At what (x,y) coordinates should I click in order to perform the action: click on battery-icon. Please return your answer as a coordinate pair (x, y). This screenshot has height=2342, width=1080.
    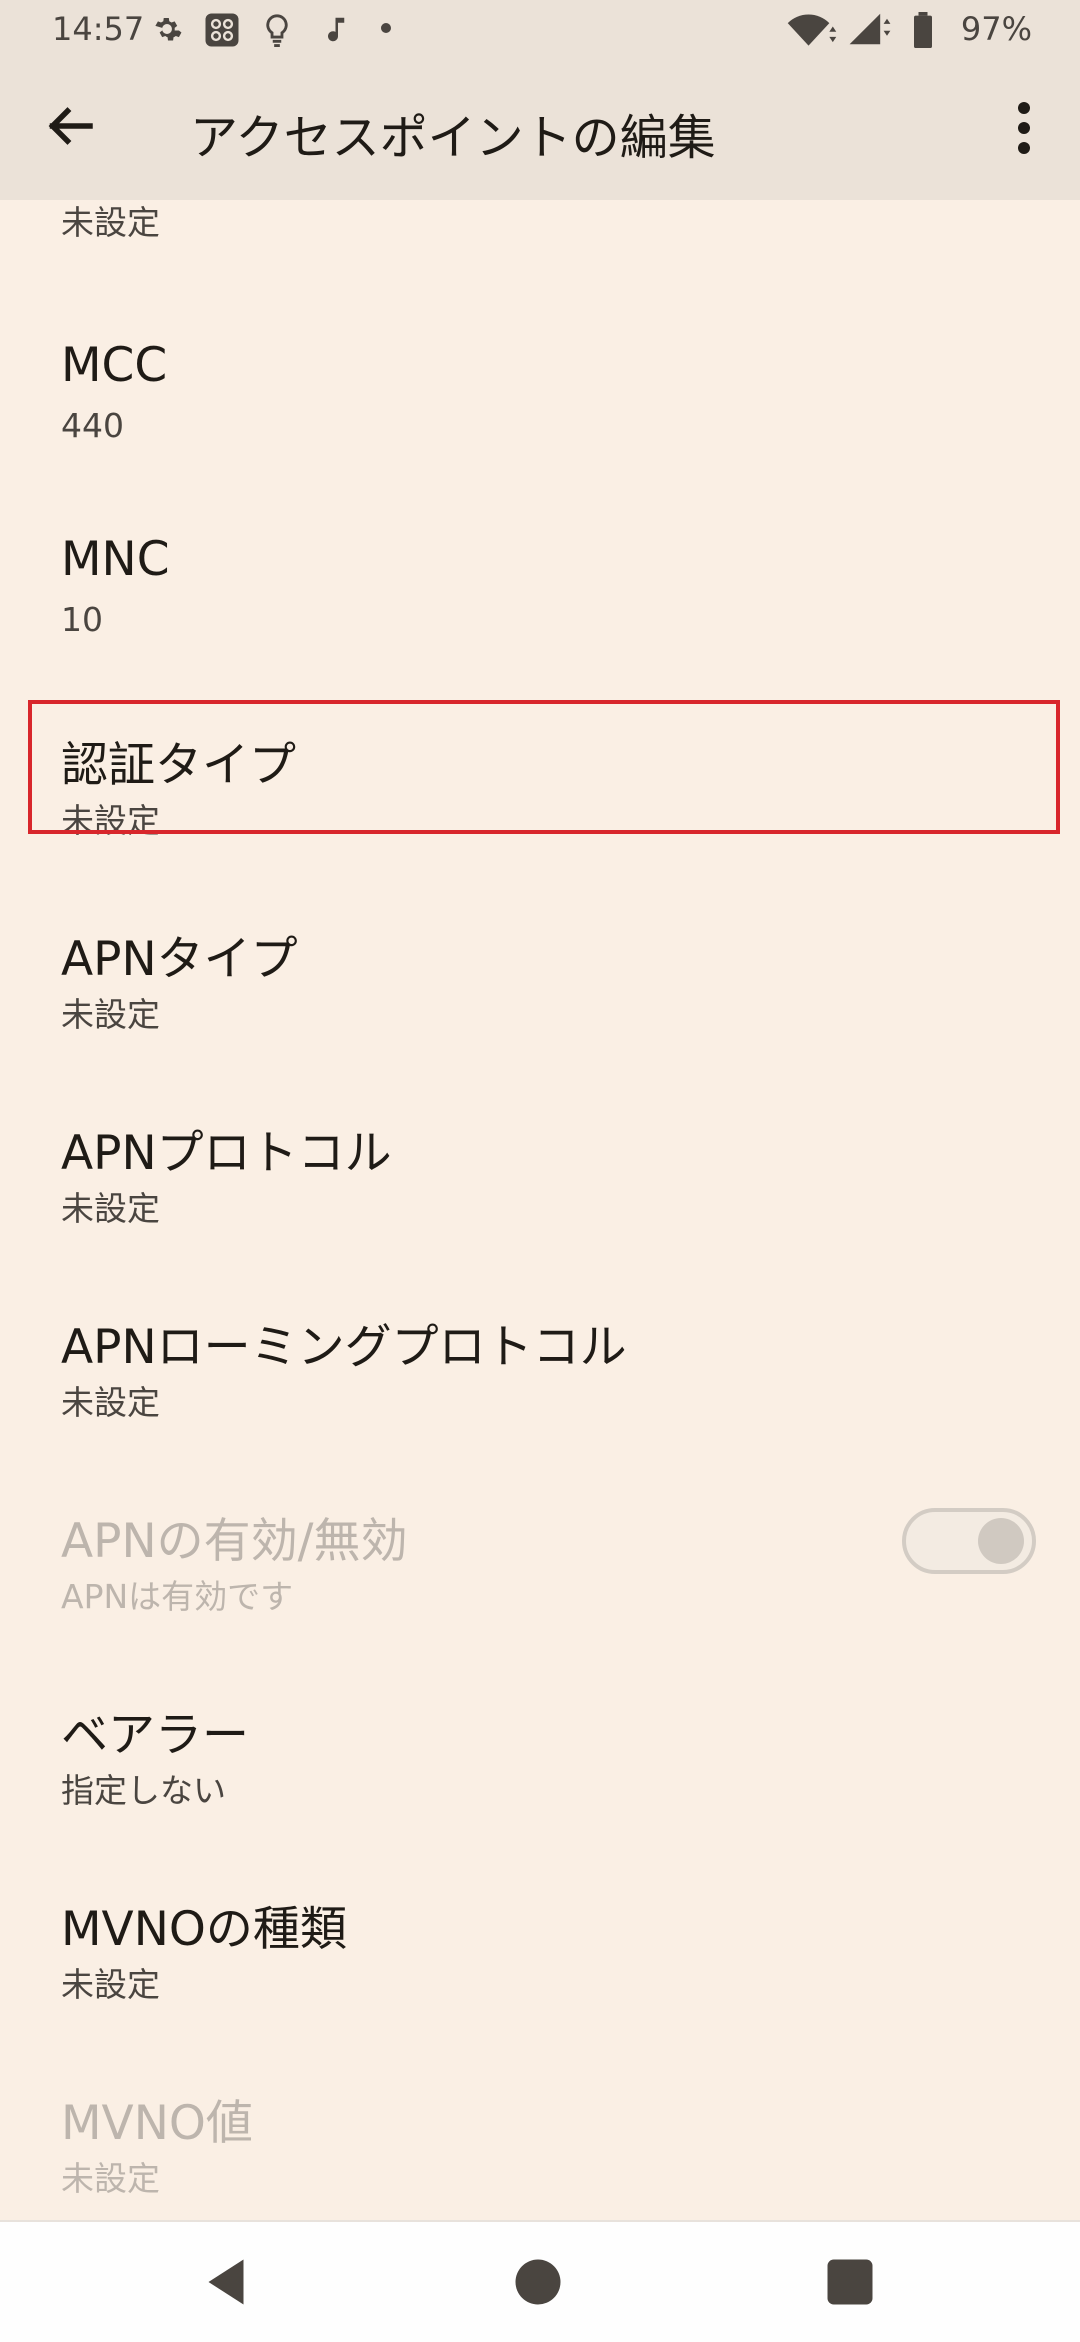
    Looking at the image, I should click on (923, 30).